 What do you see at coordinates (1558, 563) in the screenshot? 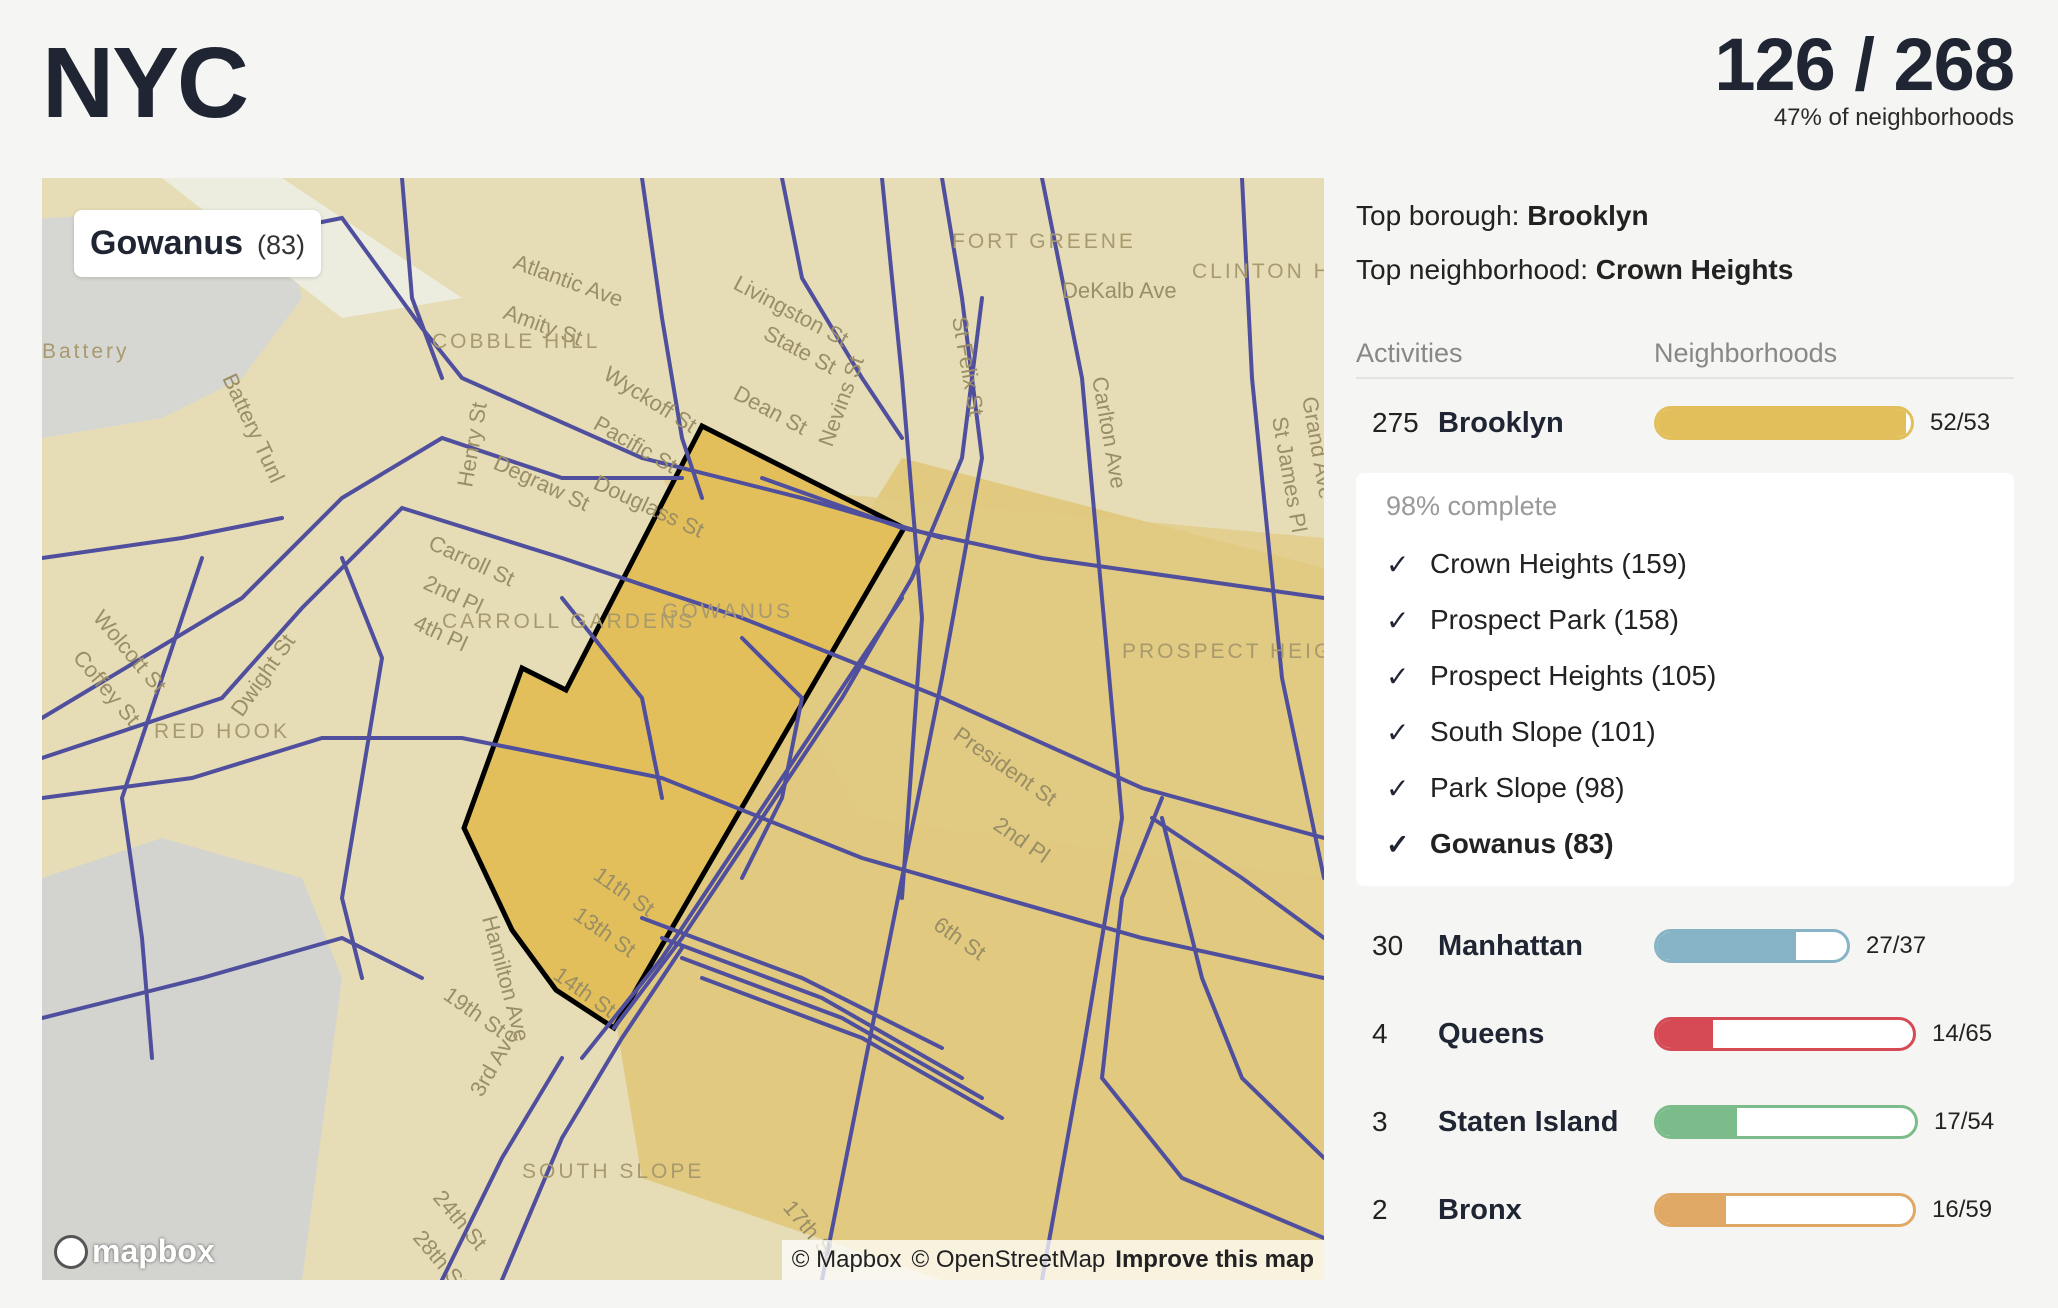
I see `neighborhood-label: Crown Heights (159)` at bounding box center [1558, 563].